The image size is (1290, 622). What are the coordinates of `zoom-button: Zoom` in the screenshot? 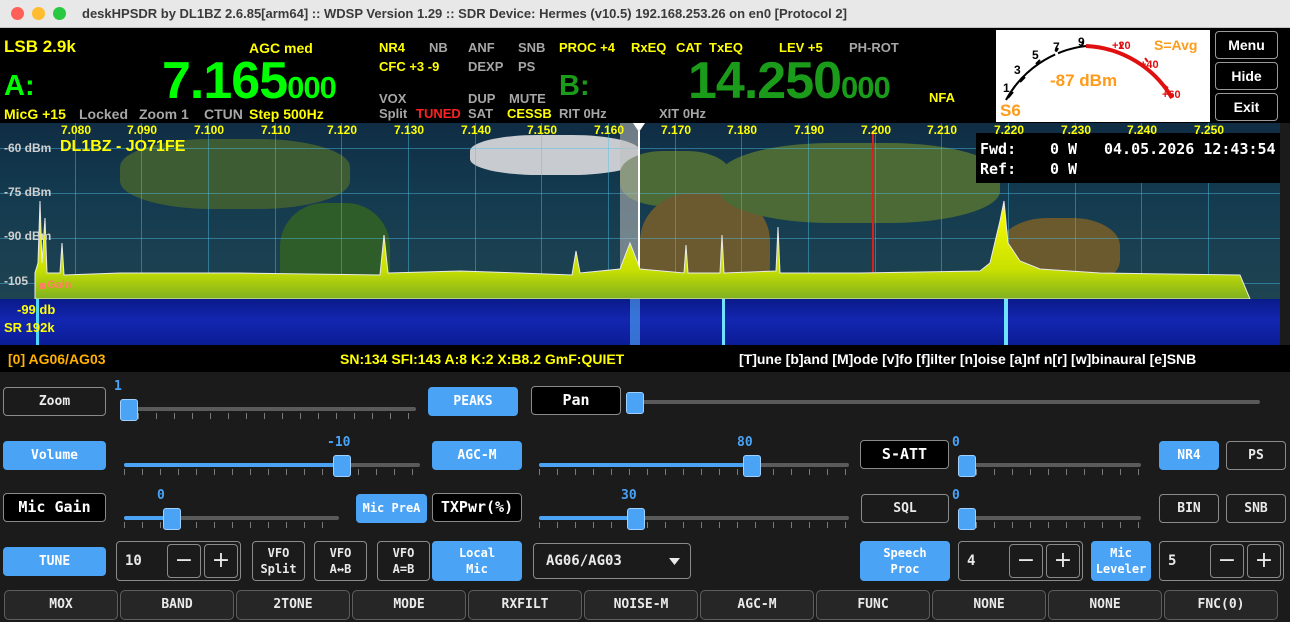 It's located at (54, 401).